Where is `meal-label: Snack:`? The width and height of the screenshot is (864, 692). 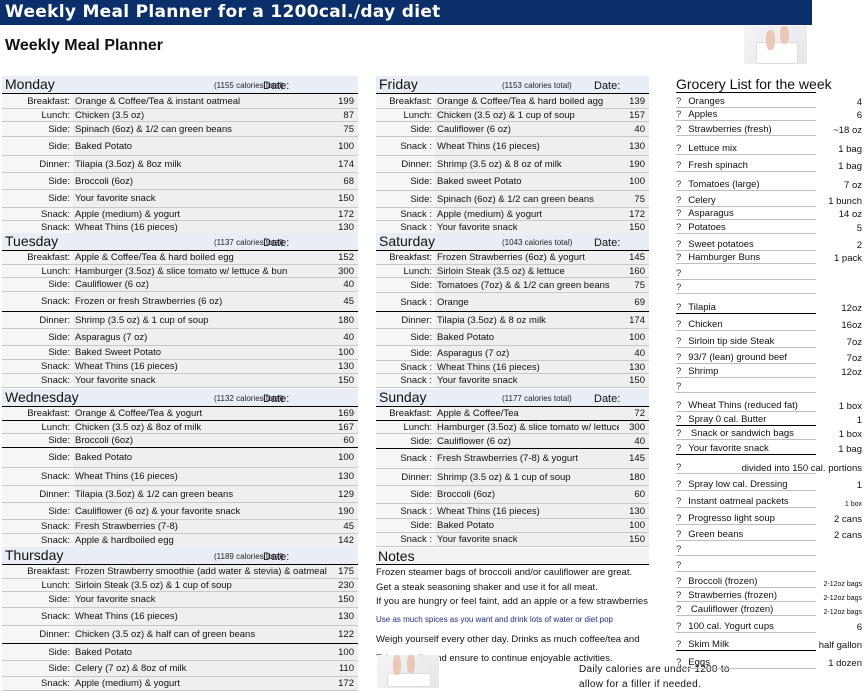
meal-label: Snack: is located at coordinates (37, 540).